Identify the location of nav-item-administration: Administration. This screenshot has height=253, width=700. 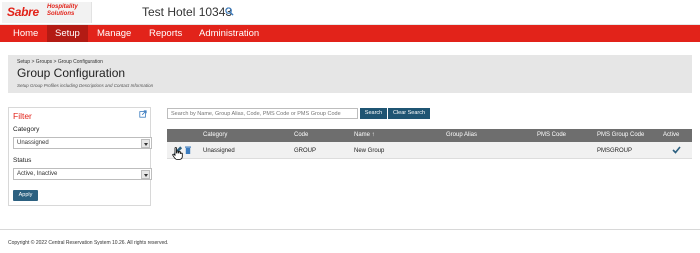
(229, 33).